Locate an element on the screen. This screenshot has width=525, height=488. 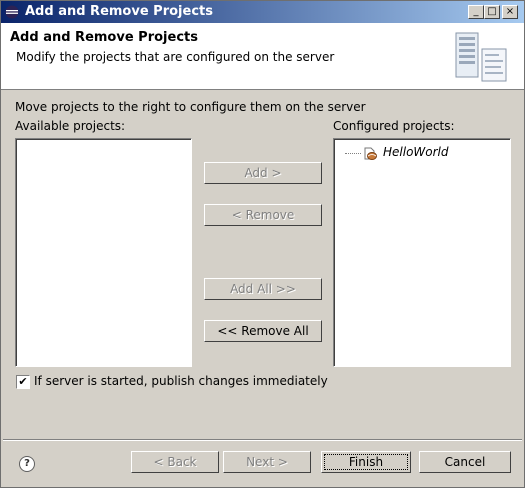
close-button: × is located at coordinates (510, 12).